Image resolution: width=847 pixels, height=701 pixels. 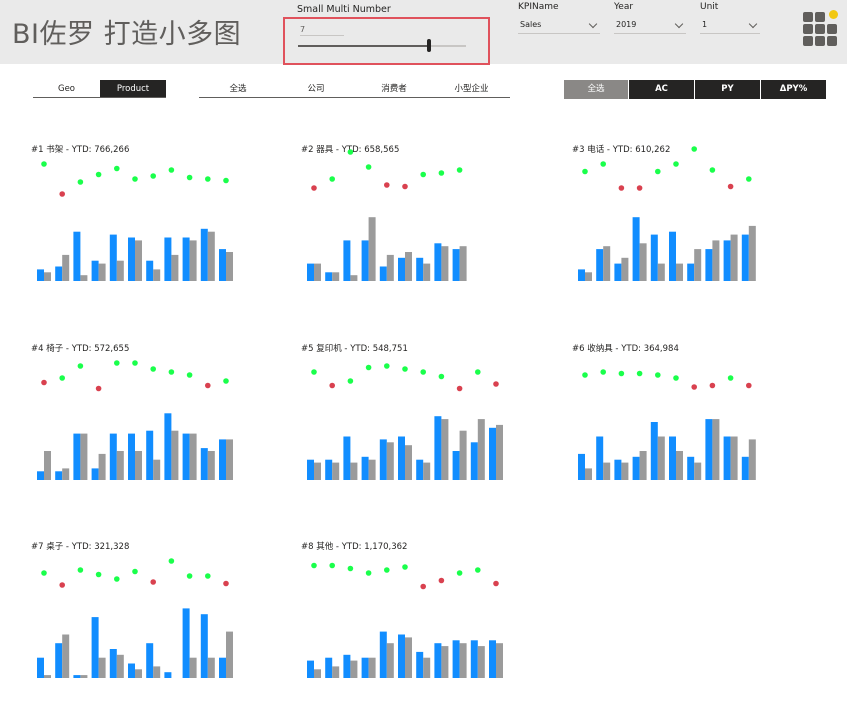 I want to click on delta-dot-c1-m1, so click(x=44, y=164).